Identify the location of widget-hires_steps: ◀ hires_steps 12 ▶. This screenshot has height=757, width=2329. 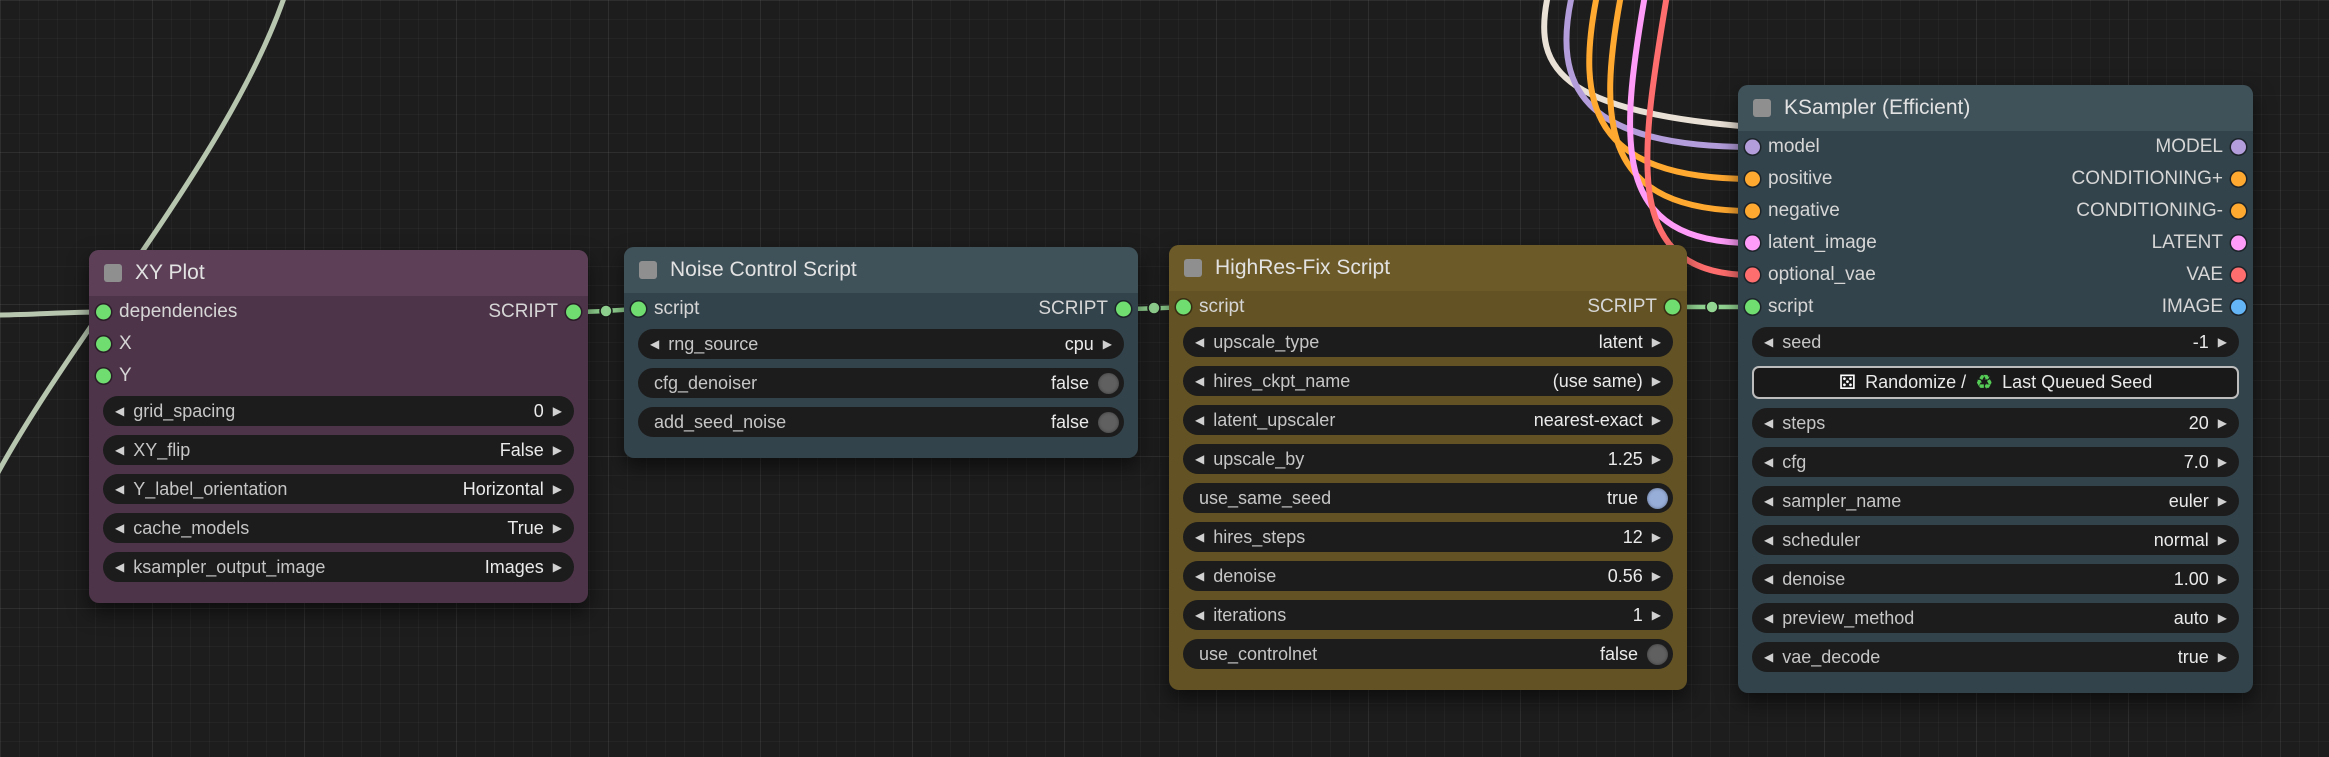
(1428, 537).